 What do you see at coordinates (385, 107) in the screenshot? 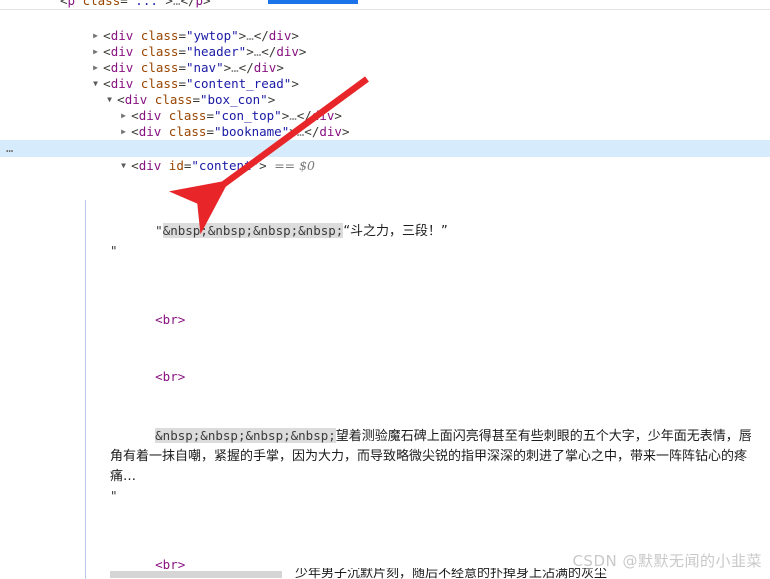
I see `tree-row-con-top: ▶ <div class="con_top">…</div>` at bounding box center [385, 107].